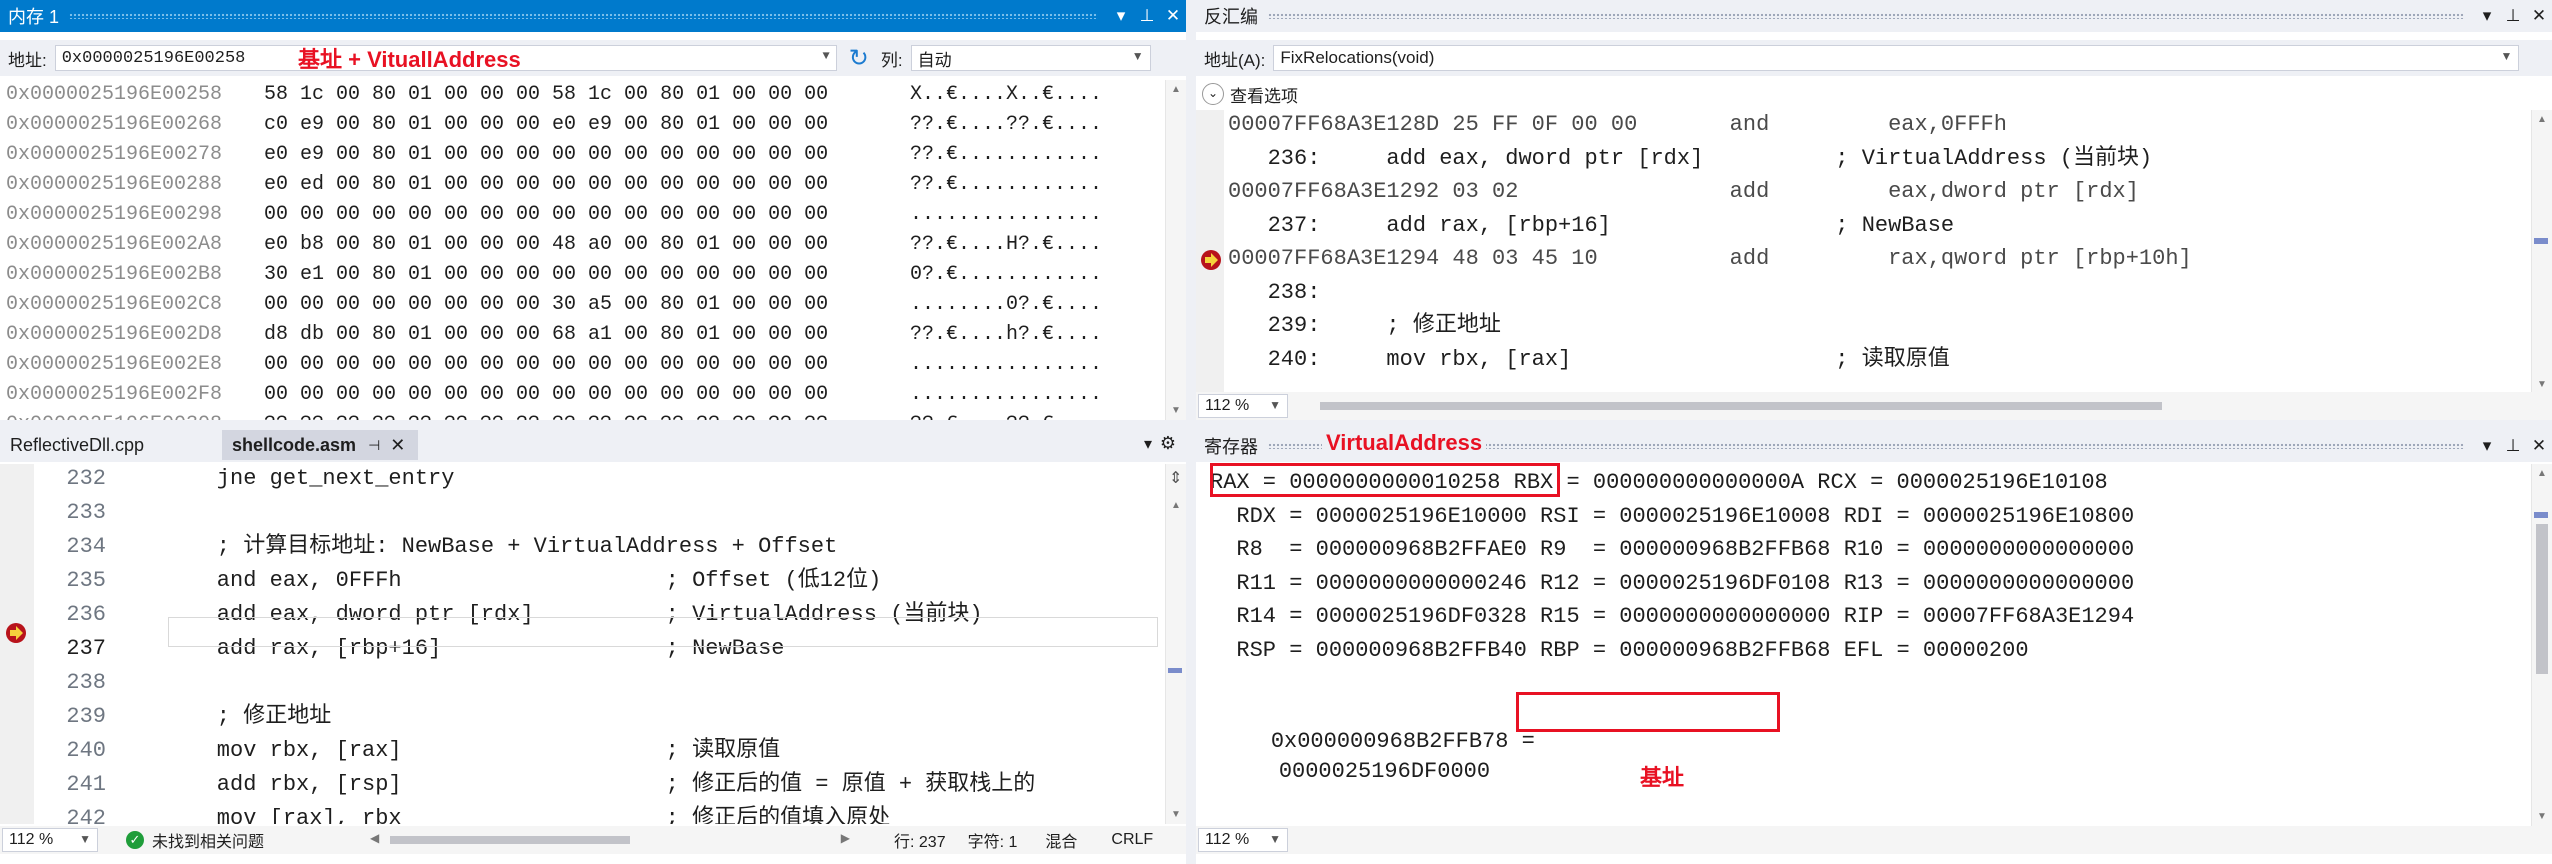 Image resolution: width=2552 pixels, height=864 pixels. Describe the element at coordinates (2541, 252) in the screenshot. I see `disasm-scrollbar: ▲ ▼` at that location.